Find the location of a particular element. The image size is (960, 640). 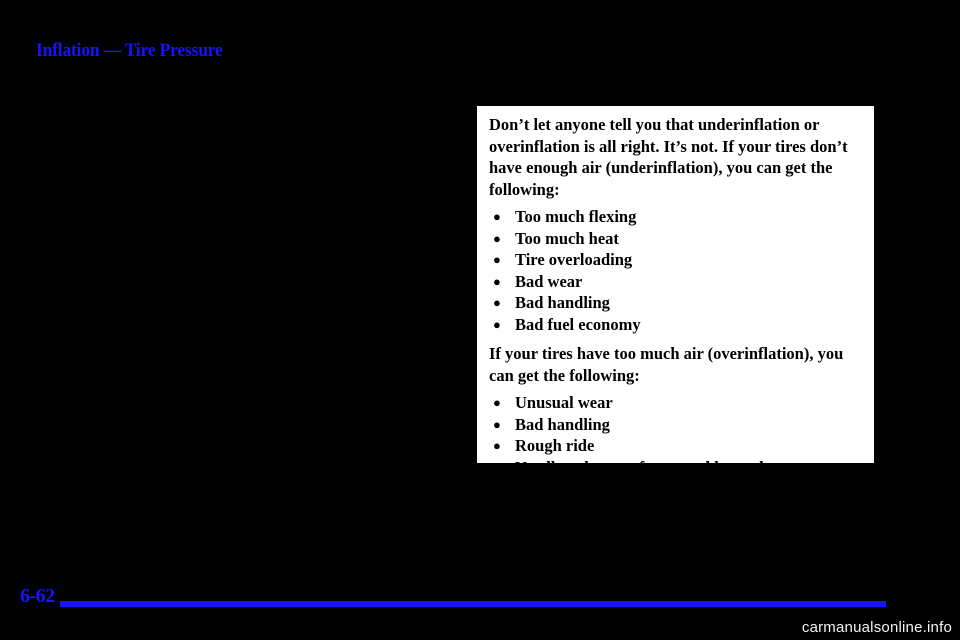

list-item: ● Needless damage from road hazards is located at coordinates (675, 468).